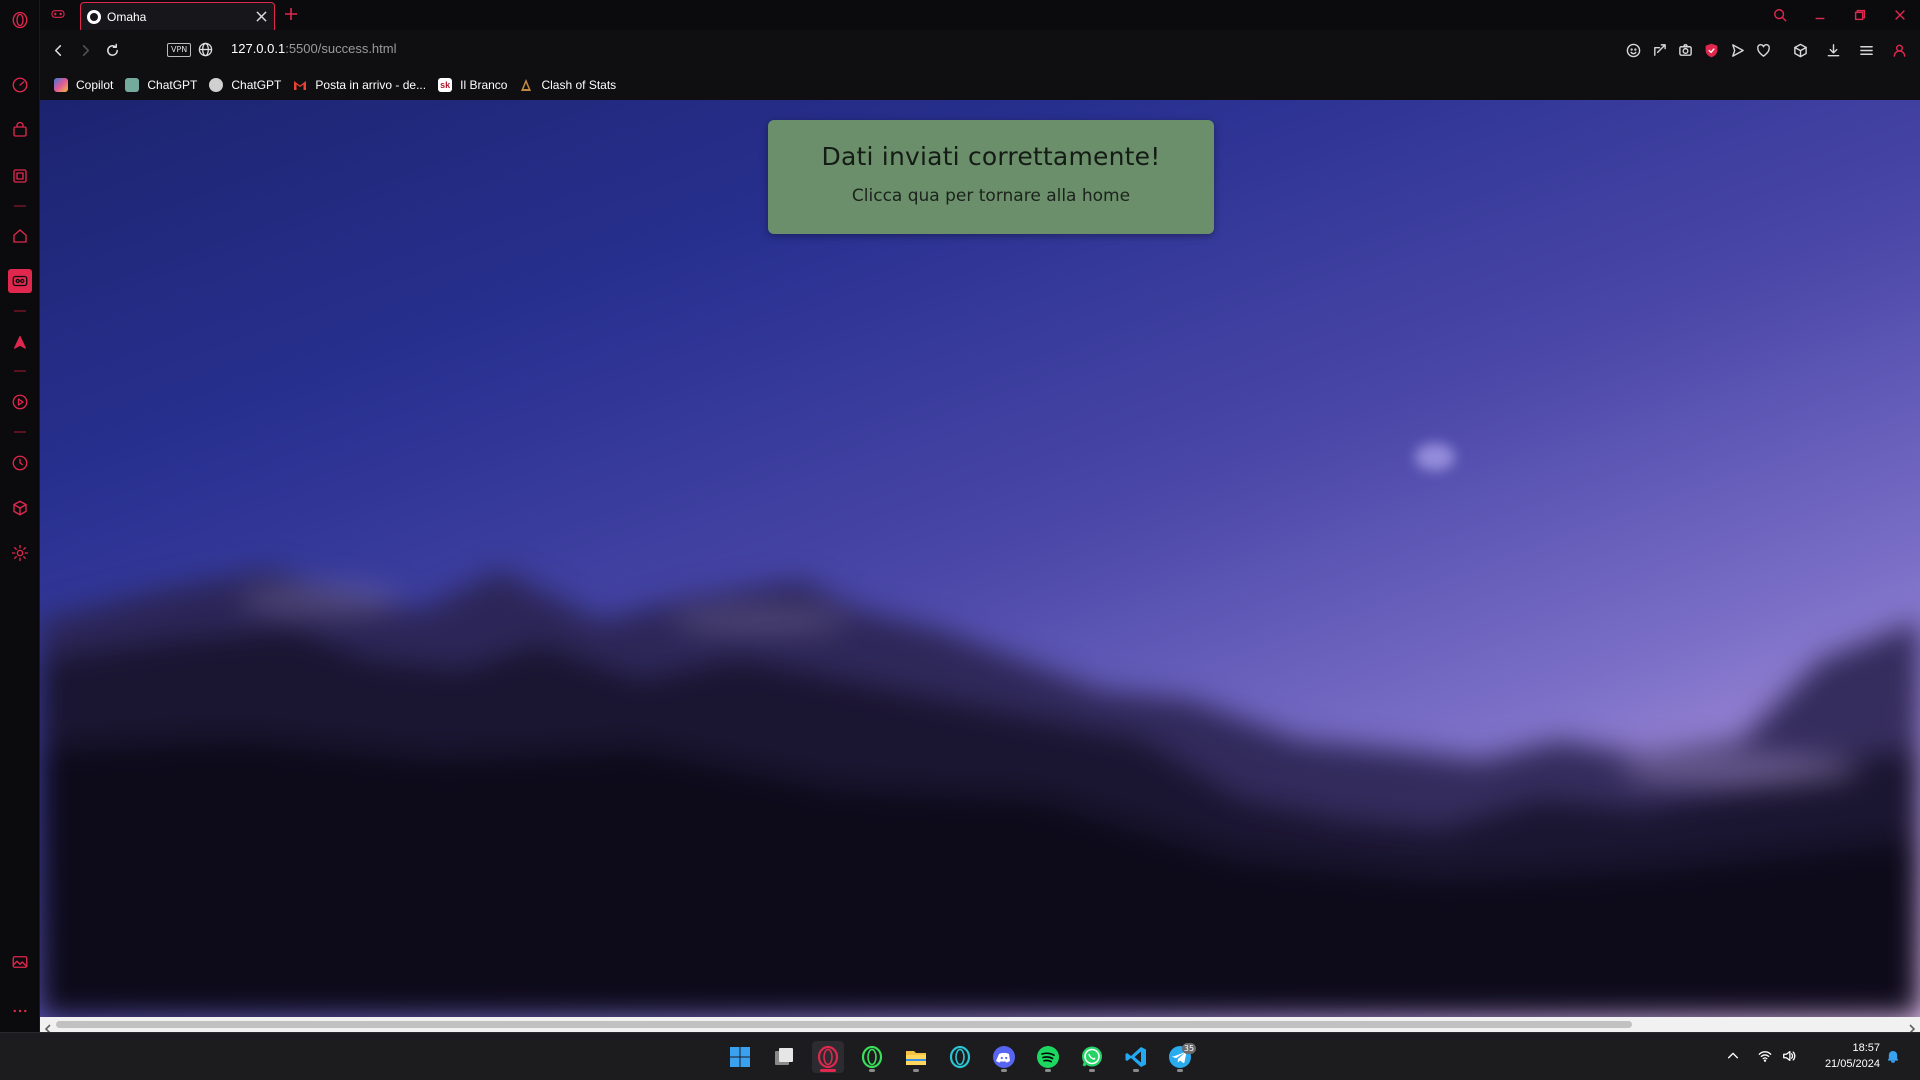 This screenshot has width=1920, height=1080. Describe the element at coordinates (20, 236) in the screenshot. I see `home-icon` at that location.